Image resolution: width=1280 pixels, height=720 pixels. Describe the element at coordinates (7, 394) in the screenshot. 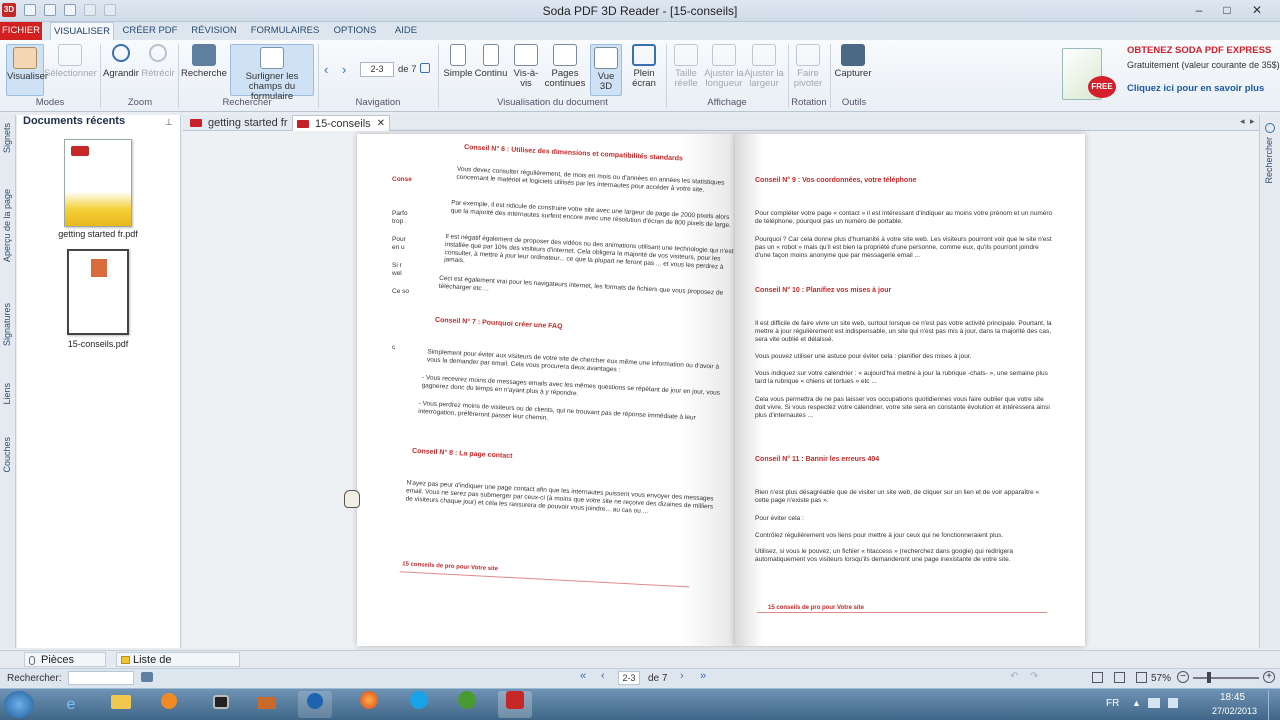

I see `tab-liens: Liens` at that location.